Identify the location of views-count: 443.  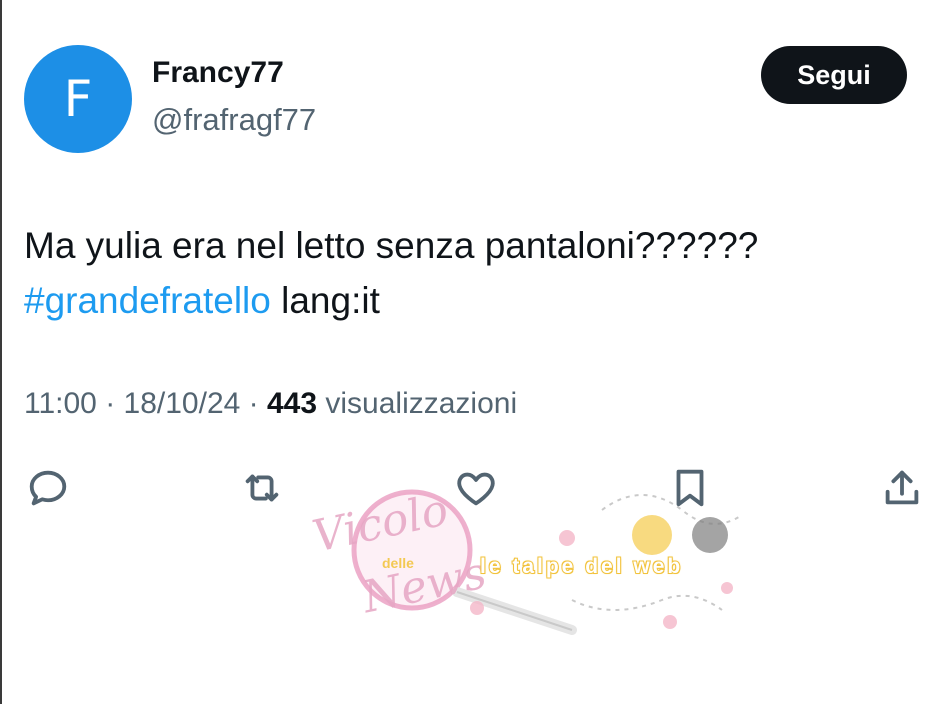
(292, 403).